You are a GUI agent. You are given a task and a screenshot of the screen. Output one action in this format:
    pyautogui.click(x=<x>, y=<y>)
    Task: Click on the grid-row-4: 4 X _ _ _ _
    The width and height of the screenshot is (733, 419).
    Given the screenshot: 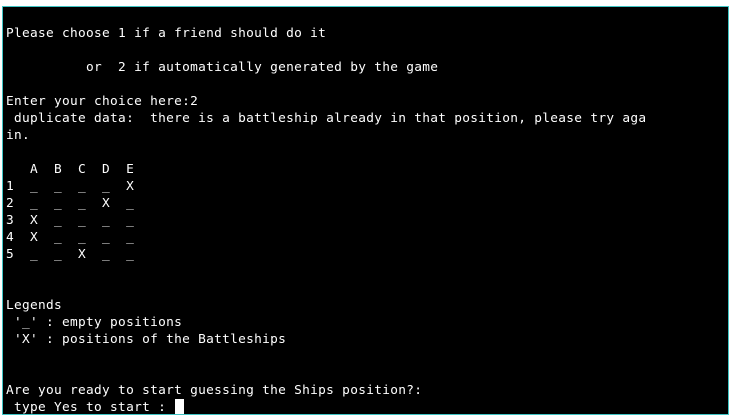 What is the action you would take?
    pyautogui.click(x=70, y=237)
    